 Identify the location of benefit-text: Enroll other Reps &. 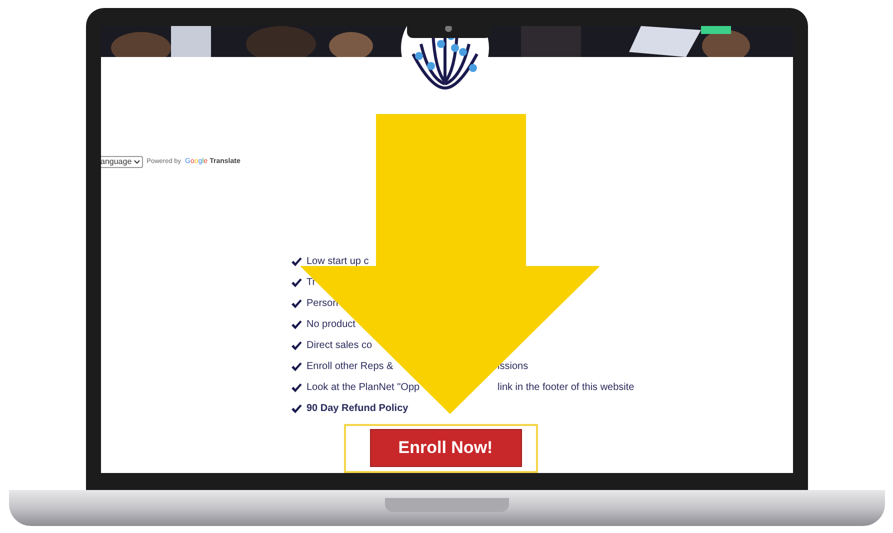
(350, 367).